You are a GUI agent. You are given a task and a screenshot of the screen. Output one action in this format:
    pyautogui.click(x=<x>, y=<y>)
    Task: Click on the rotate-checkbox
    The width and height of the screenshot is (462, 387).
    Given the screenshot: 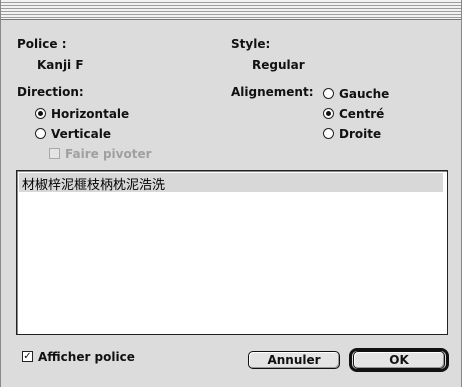 What is the action you would take?
    pyautogui.click(x=54, y=153)
    